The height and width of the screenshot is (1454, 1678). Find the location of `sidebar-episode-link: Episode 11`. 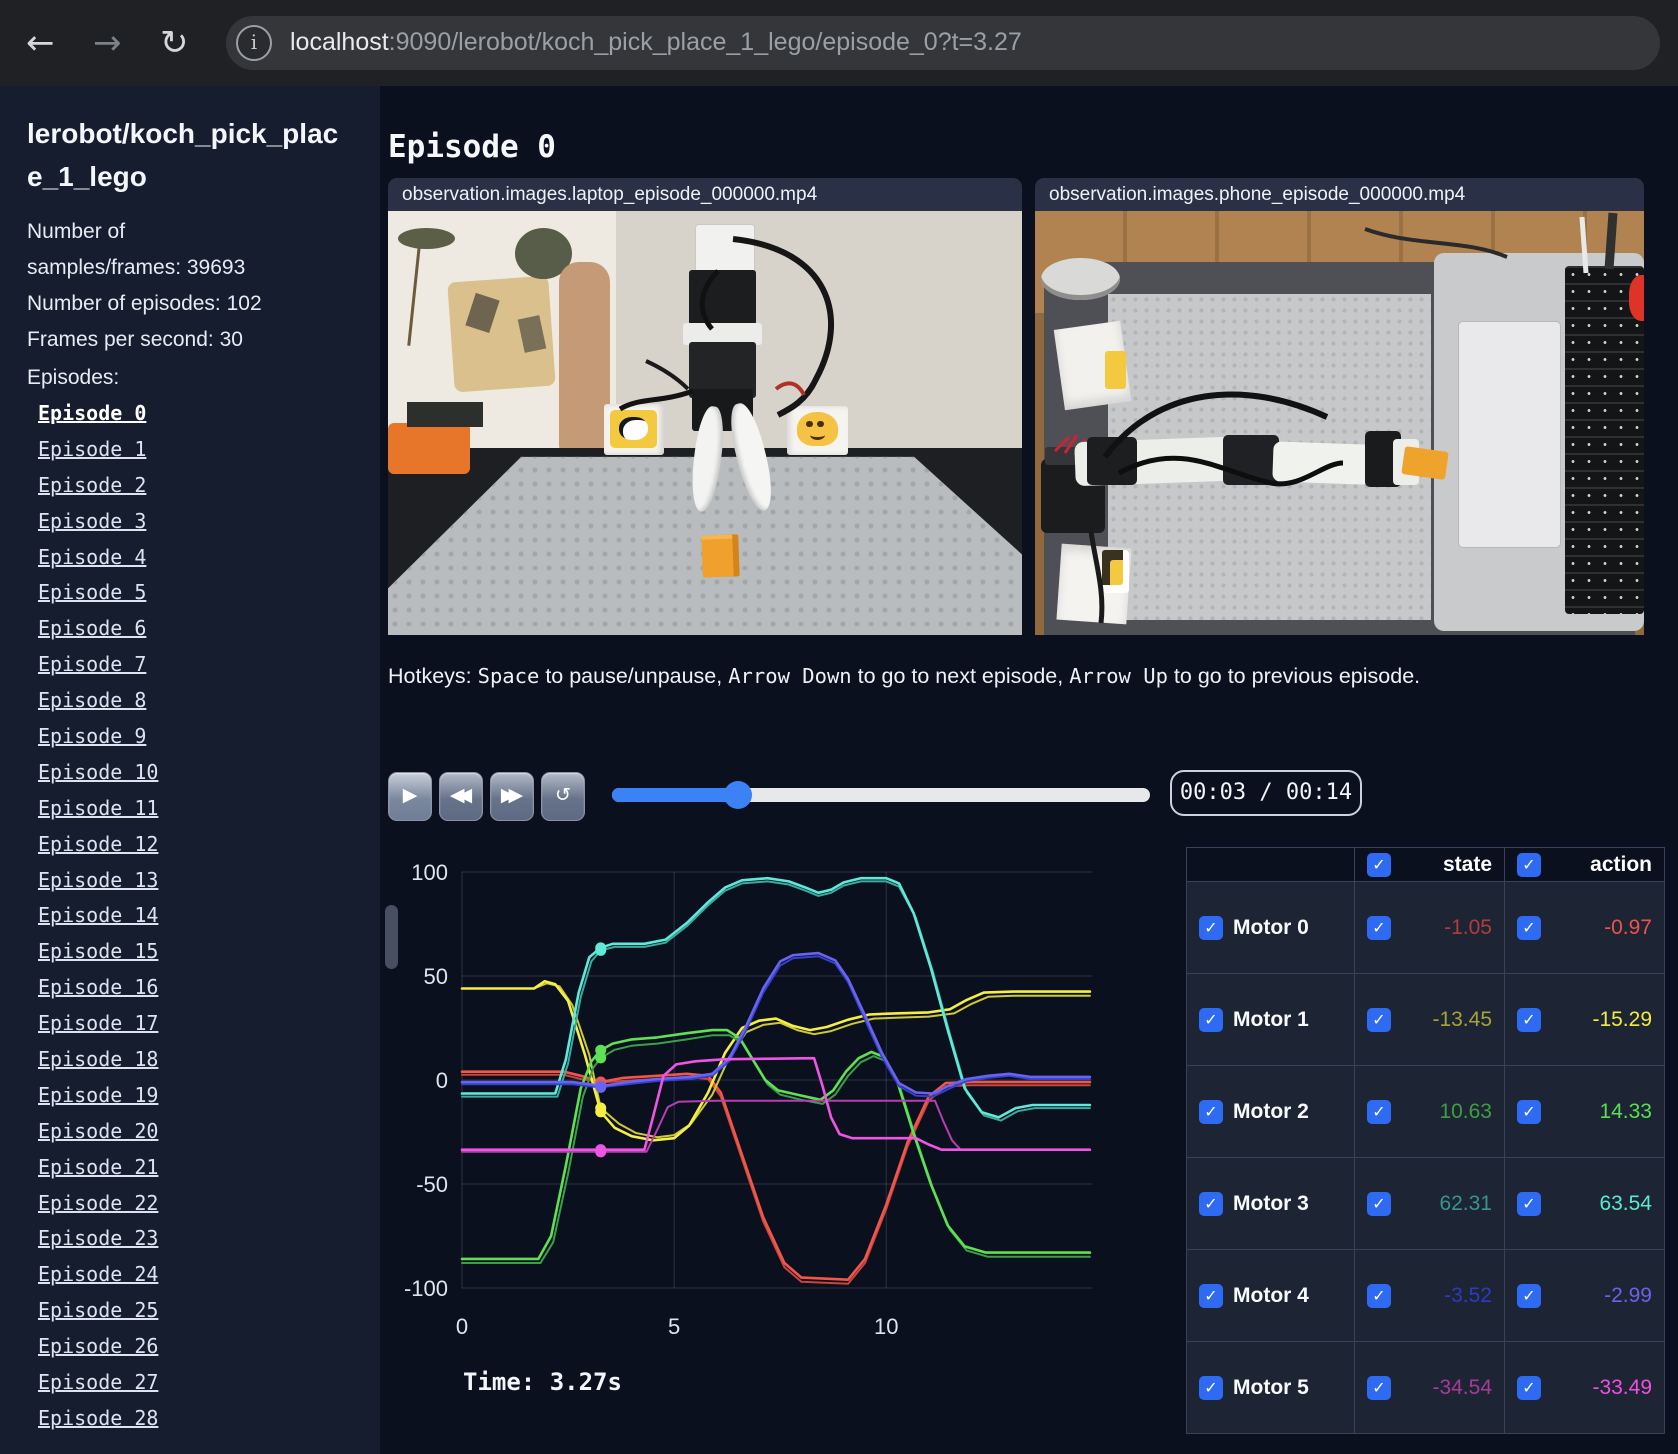

sidebar-episode-link: Episode 11 is located at coordinates (203, 809).